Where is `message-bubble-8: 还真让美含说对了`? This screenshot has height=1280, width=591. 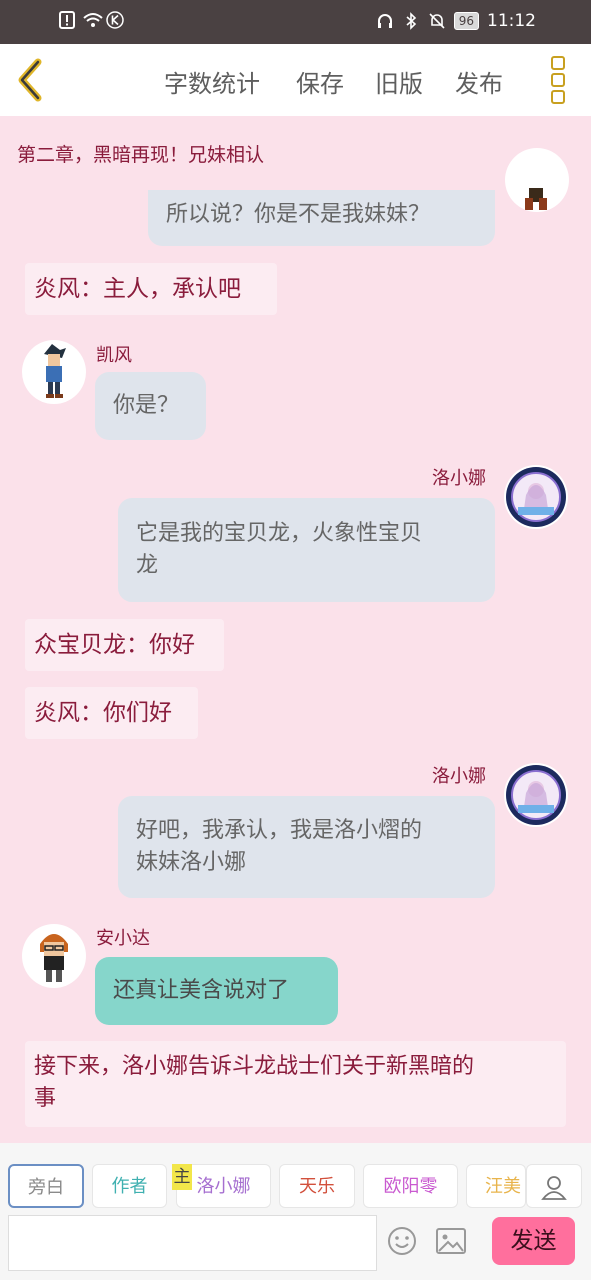 message-bubble-8: 还真让美含说对了 is located at coordinates (216, 991).